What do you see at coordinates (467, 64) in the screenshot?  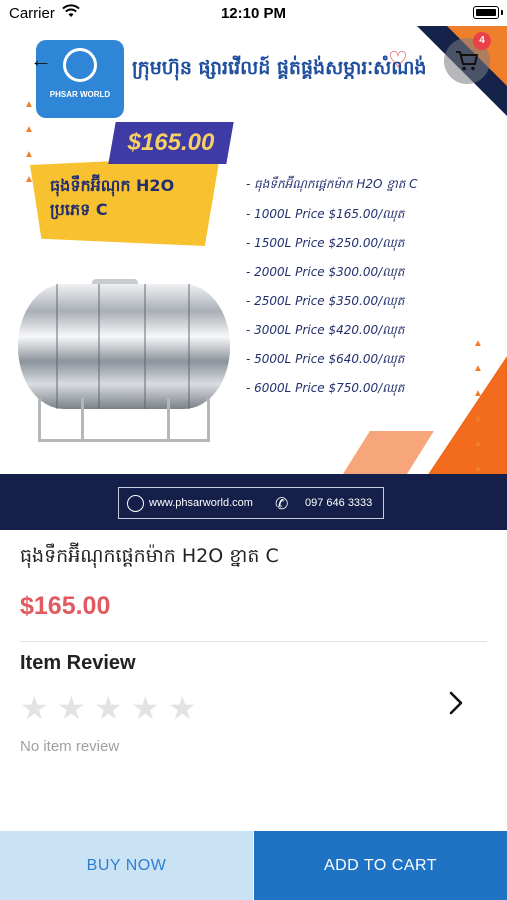 I see `cart-icon` at bounding box center [467, 64].